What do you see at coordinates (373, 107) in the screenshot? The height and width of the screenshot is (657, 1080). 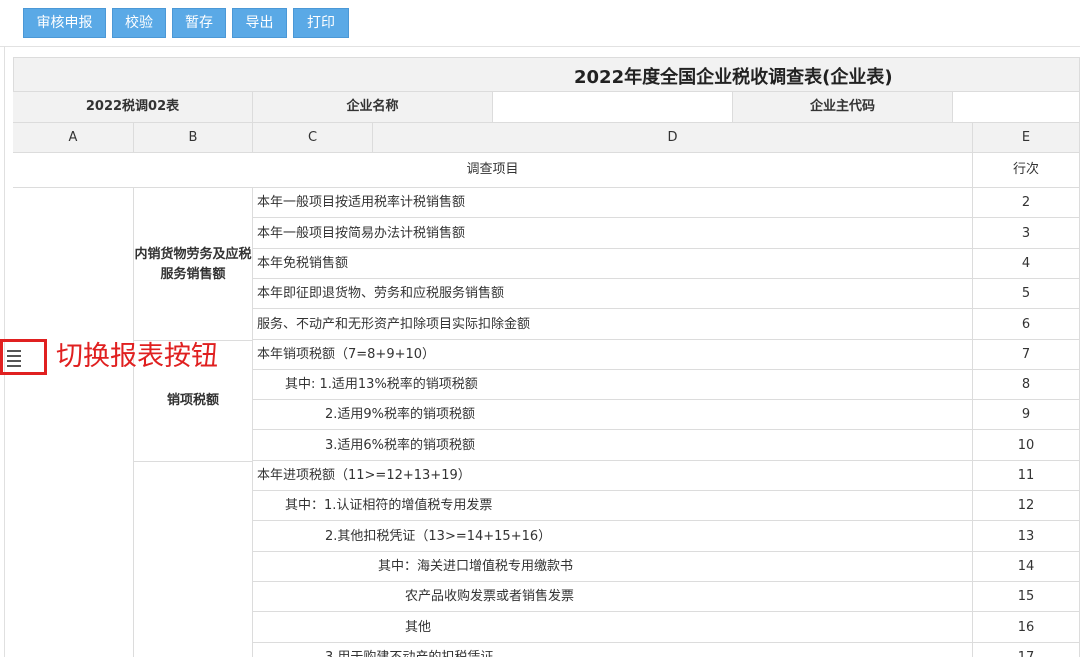 I see `company-name-label: 企业名称` at bounding box center [373, 107].